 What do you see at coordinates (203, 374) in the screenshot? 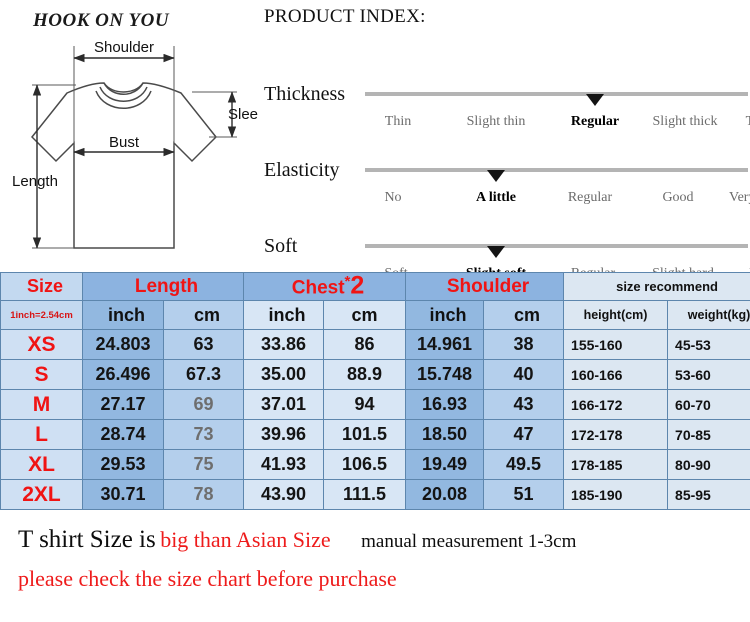
I see `cell-length-cm: 67.3` at bounding box center [203, 374].